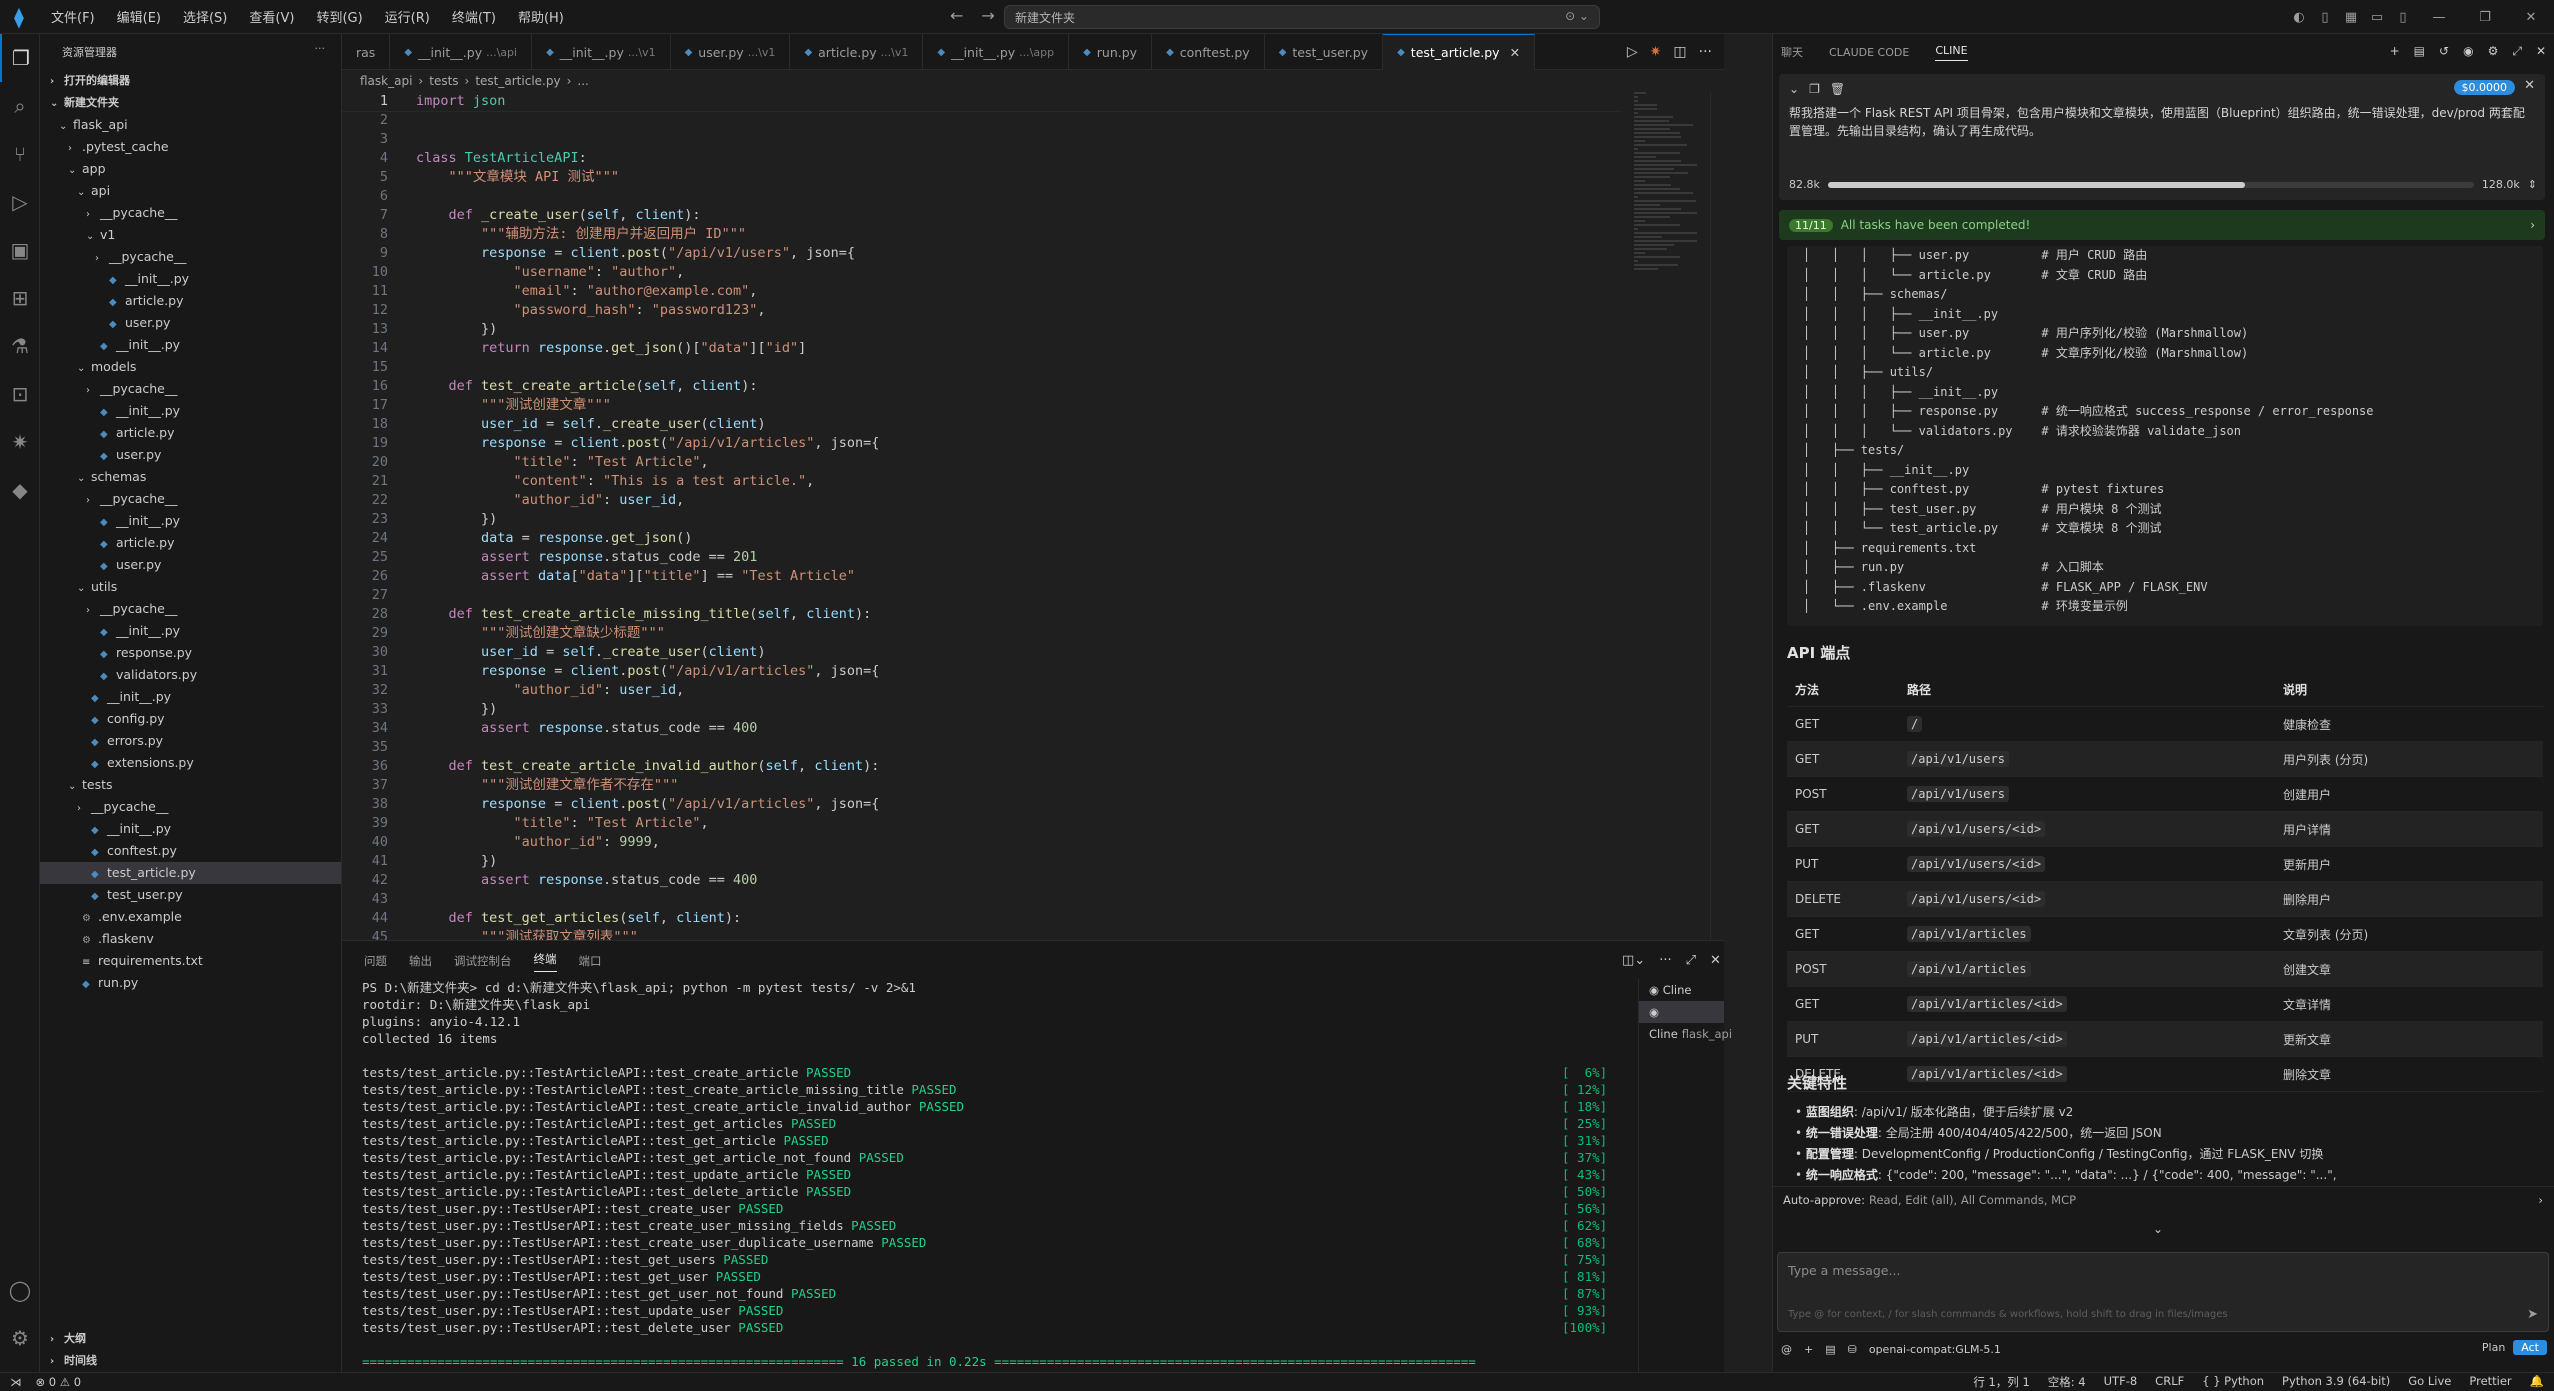 This screenshot has height=1391, width=2554. What do you see at coordinates (2121, 1382) in the screenshot?
I see `status-item: UTF-8` at bounding box center [2121, 1382].